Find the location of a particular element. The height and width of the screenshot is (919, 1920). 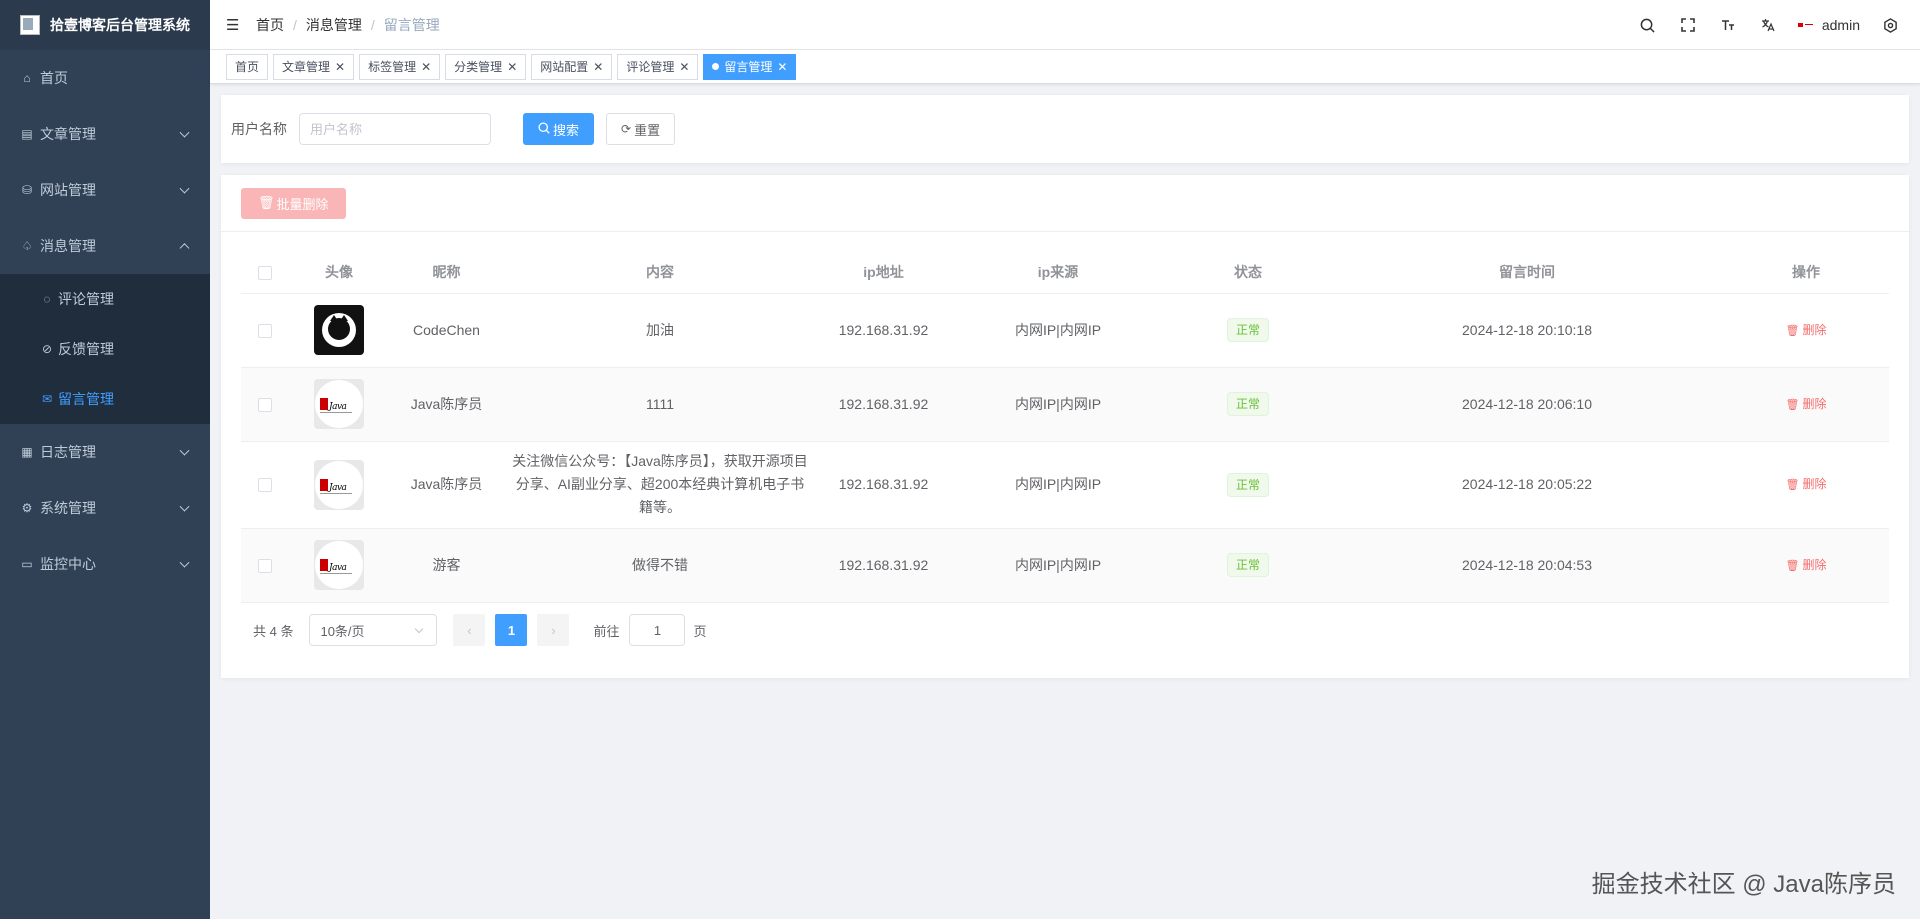

cell-time: 2024-12-18 20:10:18 is located at coordinates (1527, 330).